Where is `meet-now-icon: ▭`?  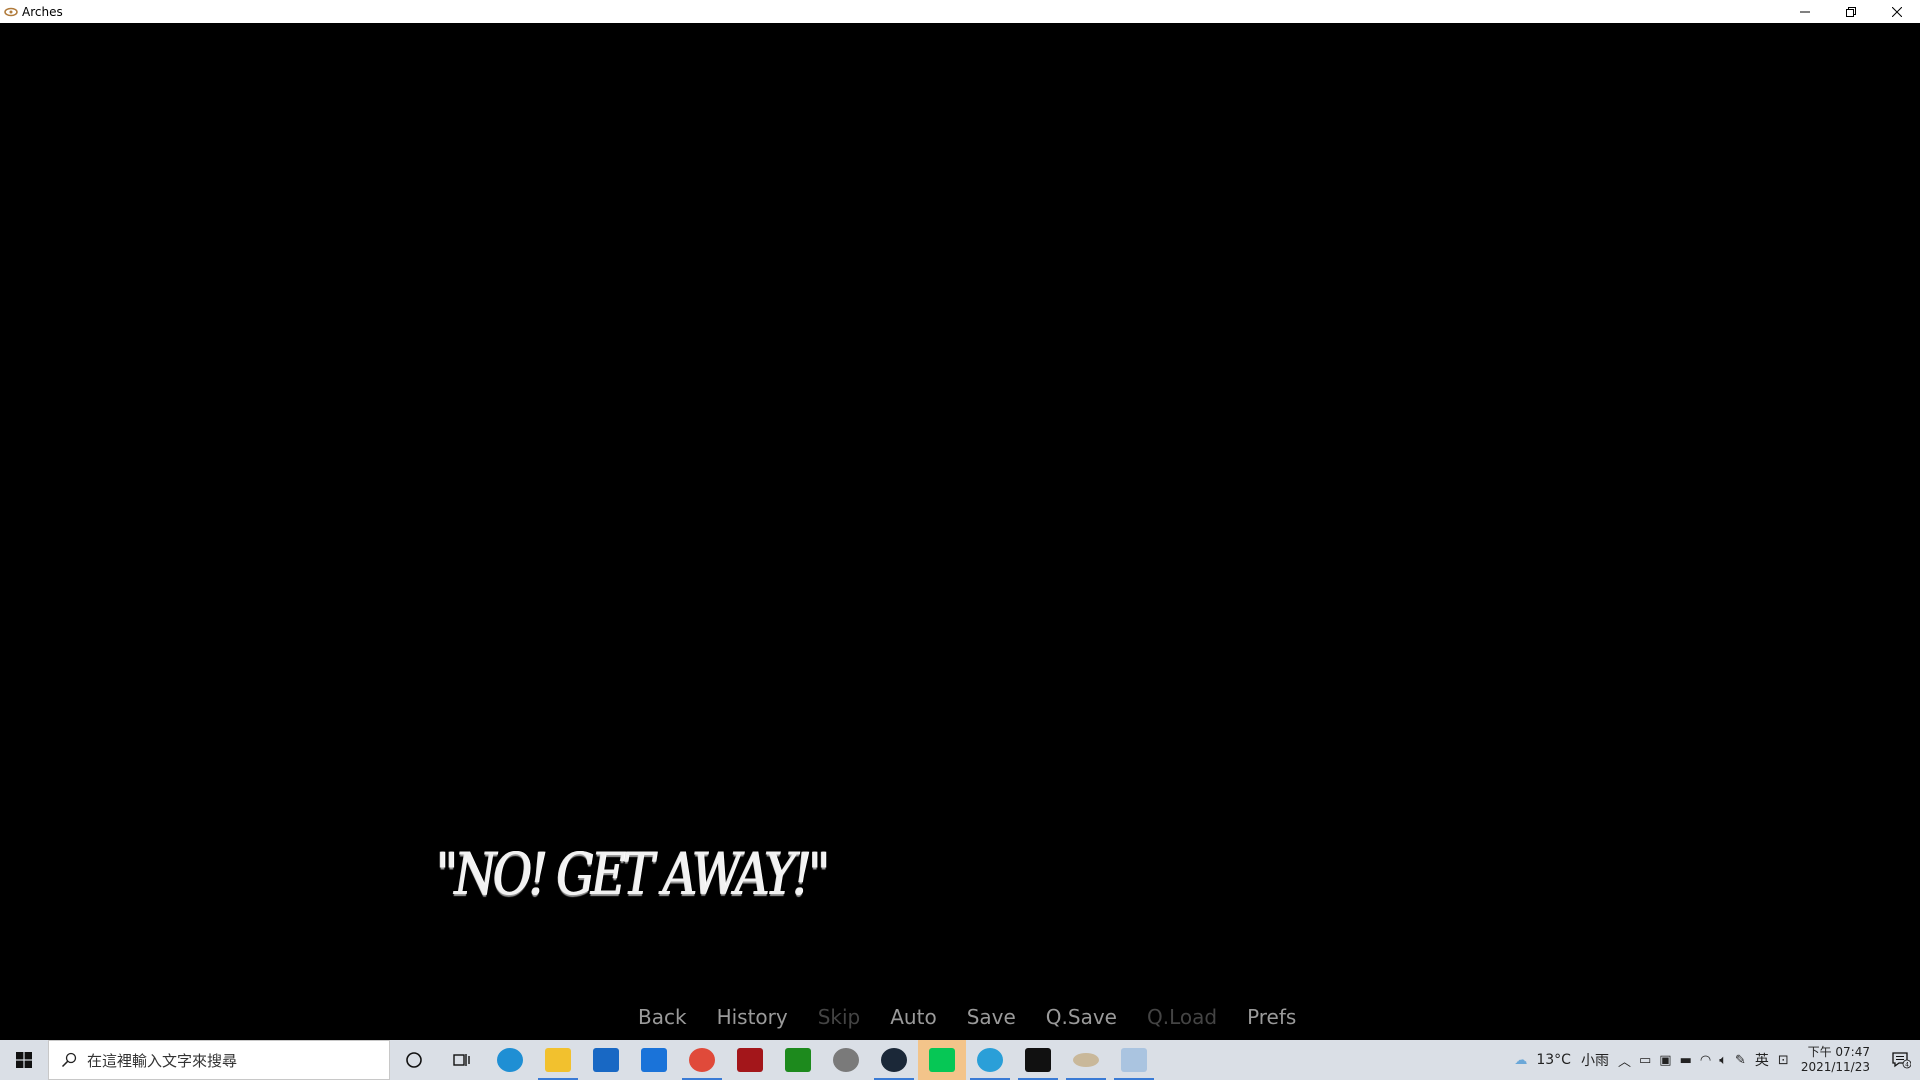
meet-now-icon: ▭ is located at coordinates (1645, 1060).